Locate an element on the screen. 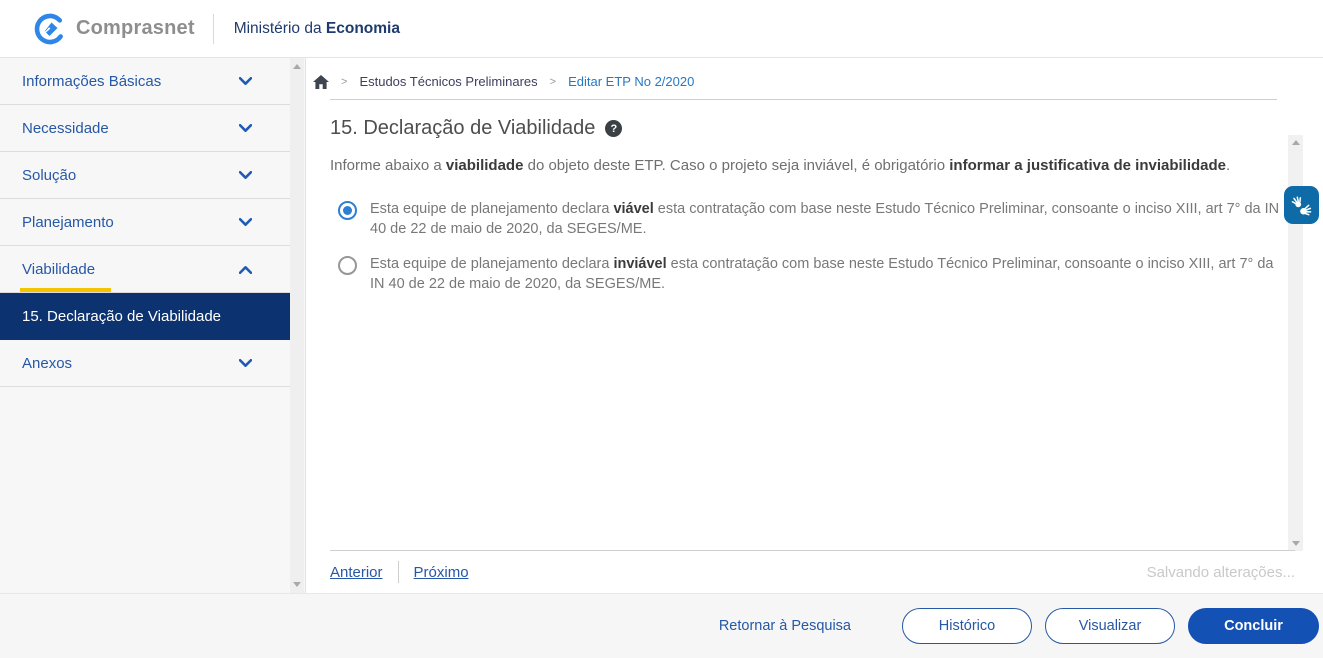 The image size is (1323, 658). breadcrumb-item-etp: Estudos Técnicos Preliminares is located at coordinates (448, 81).